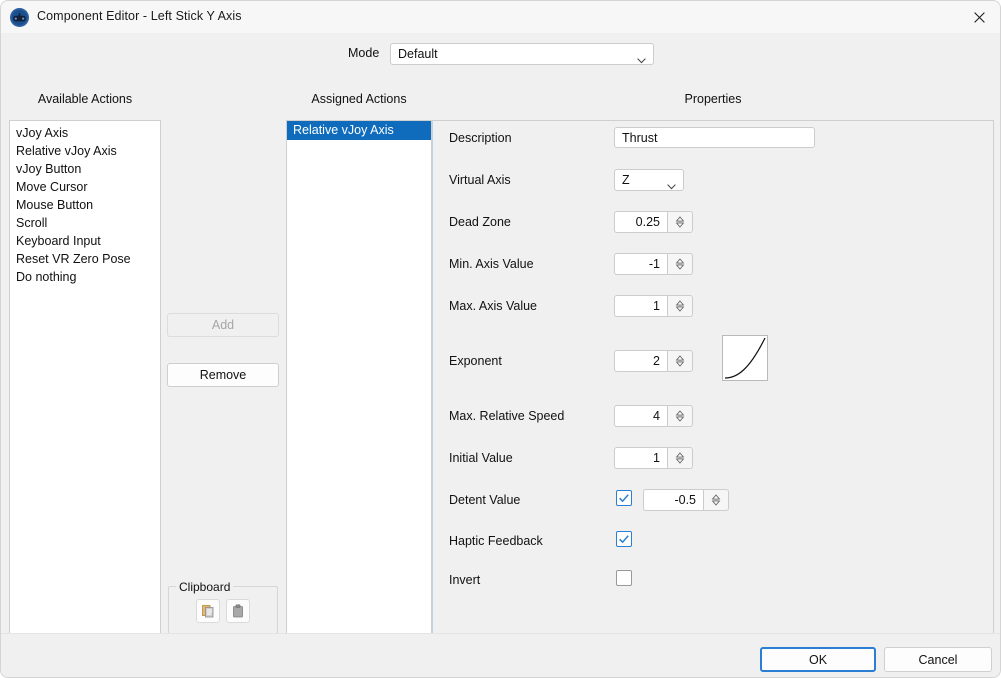  I want to click on add-button: Add, so click(223, 325).